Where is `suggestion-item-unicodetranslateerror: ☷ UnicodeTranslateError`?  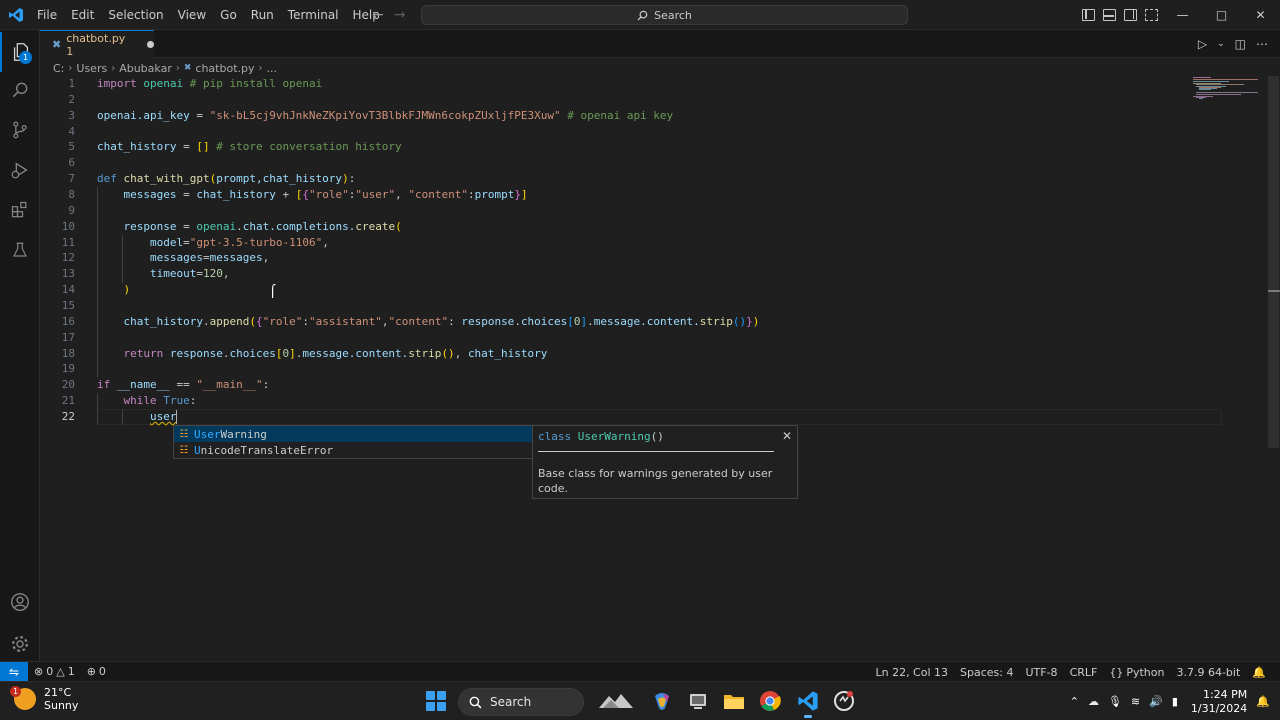 suggestion-item-unicodetranslateerror: ☷ UnicodeTranslateError is located at coordinates (353, 450).